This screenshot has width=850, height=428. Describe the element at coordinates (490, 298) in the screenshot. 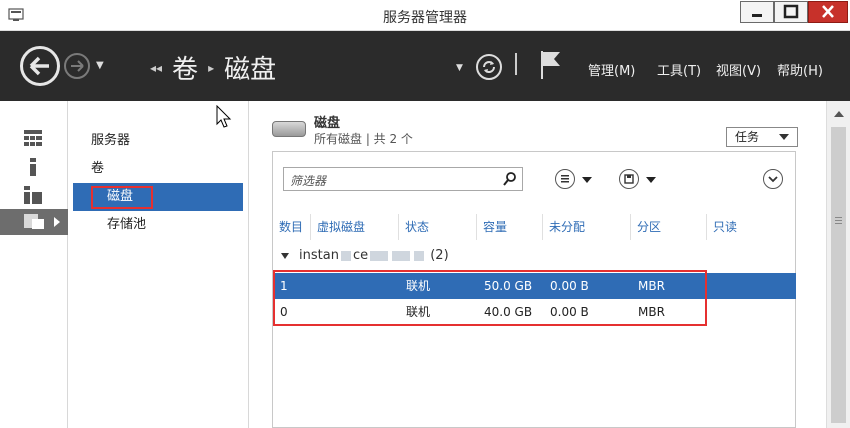

I see `rows-highlight-box` at that location.